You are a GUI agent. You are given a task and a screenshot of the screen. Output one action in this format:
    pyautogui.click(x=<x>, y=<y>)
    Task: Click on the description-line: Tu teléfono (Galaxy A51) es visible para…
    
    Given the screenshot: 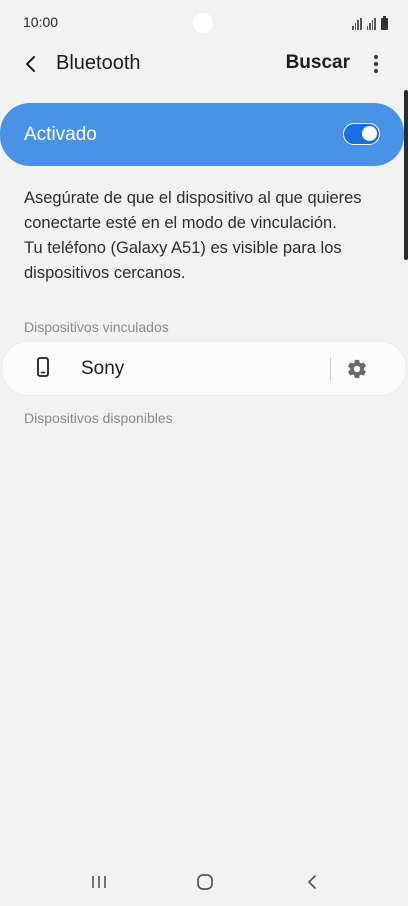 What is the action you would take?
    pyautogui.click(x=183, y=248)
    